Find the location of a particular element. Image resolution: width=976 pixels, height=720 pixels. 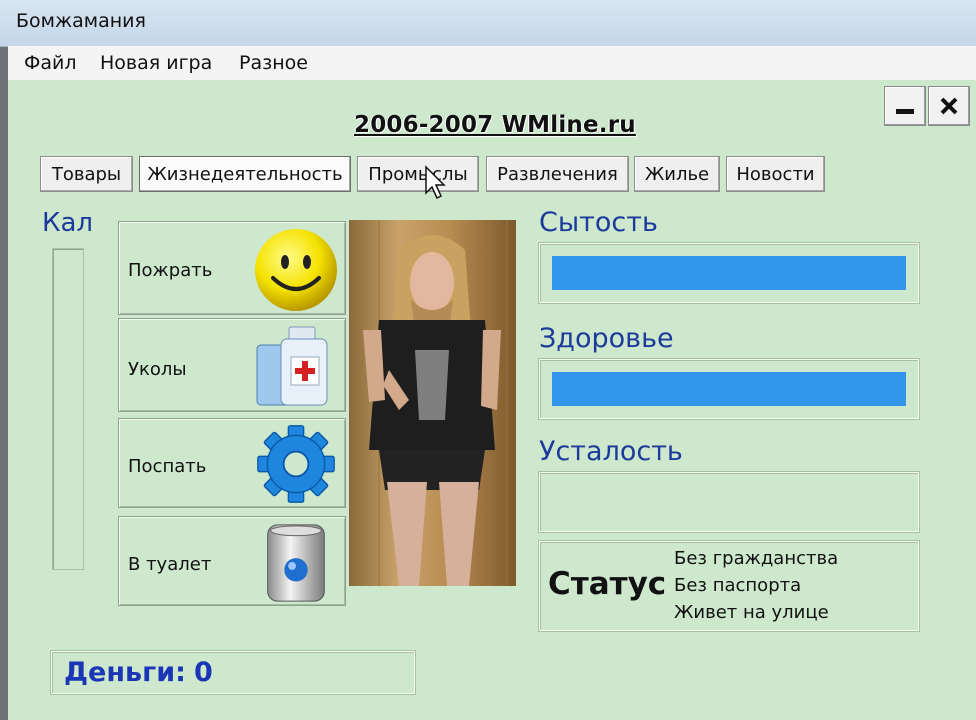

health-bar-fill is located at coordinates (729, 389).